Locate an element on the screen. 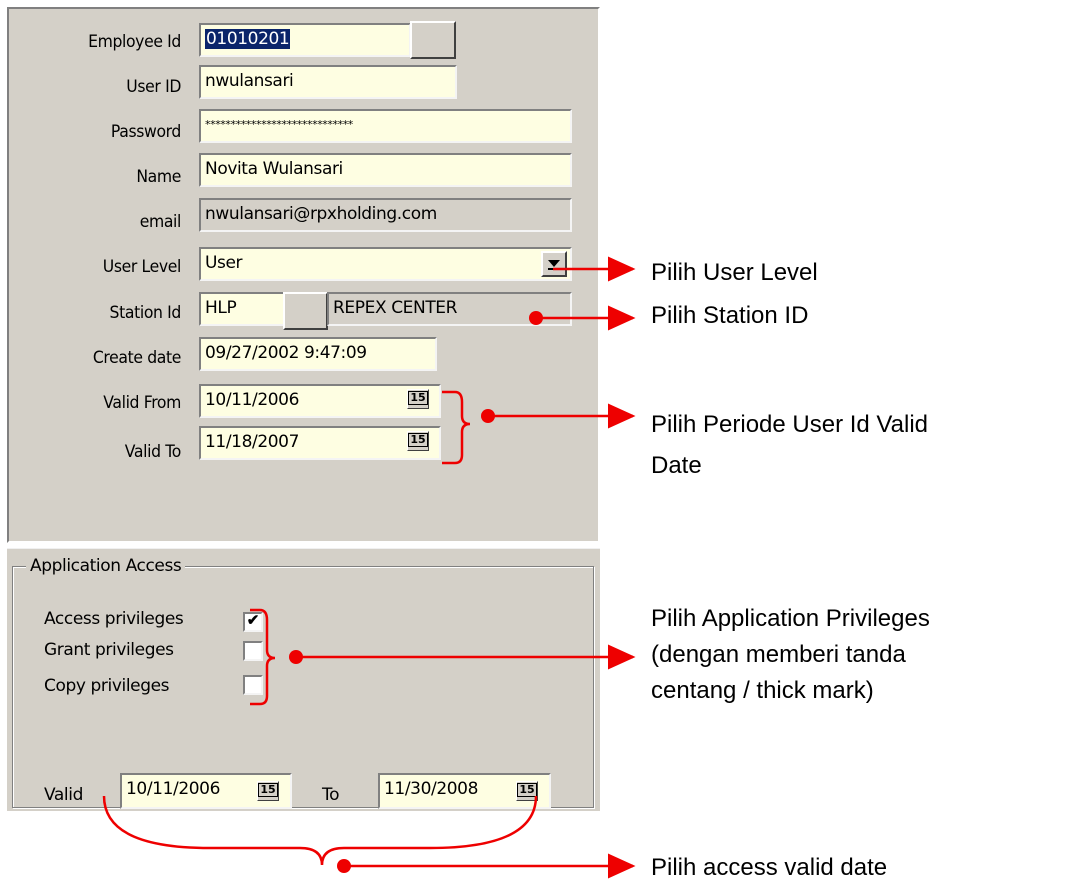 The height and width of the screenshot is (893, 1065). annotation-brace is located at coordinates (320, 830).